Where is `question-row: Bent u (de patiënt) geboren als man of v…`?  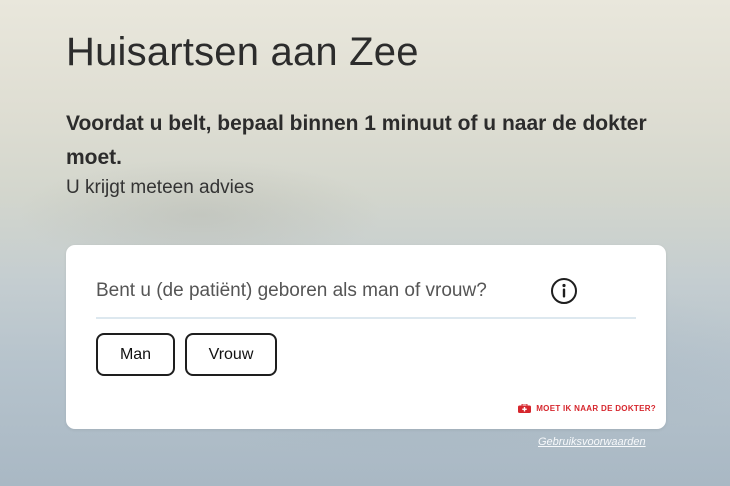 question-row: Bent u (de patiënt) geboren als man of v… is located at coordinates (366, 297).